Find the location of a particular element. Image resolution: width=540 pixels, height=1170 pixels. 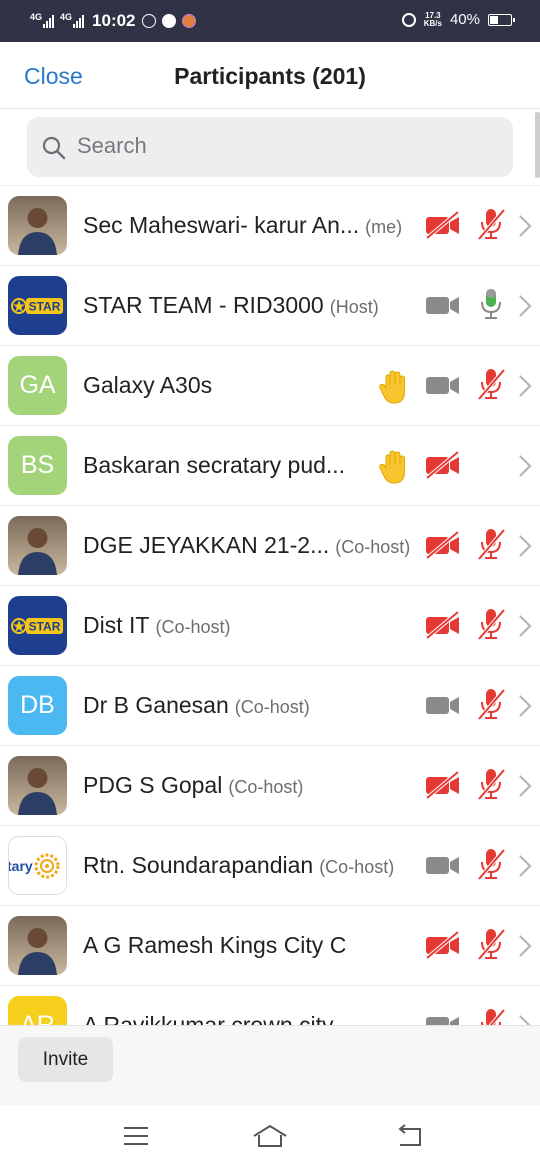

participant-name-line: STAR TEAM - RID3000 (Host) is located at coordinates (231, 305).